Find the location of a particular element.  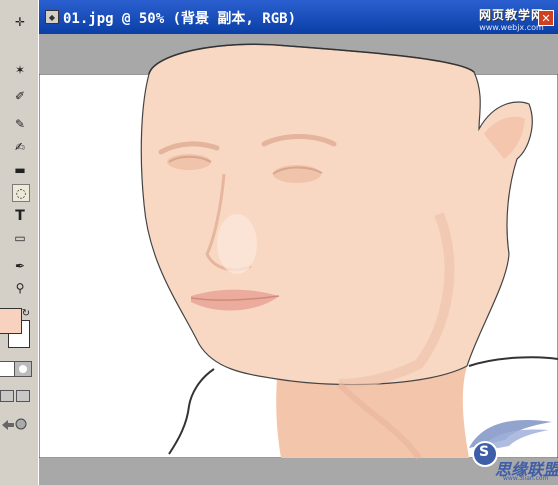

document-icon: ◆ is located at coordinates (52, 17).